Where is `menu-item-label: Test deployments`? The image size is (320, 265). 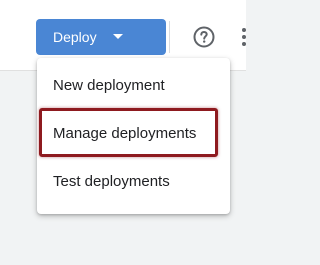 menu-item-label: Test deployments is located at coordinates (111, 181).